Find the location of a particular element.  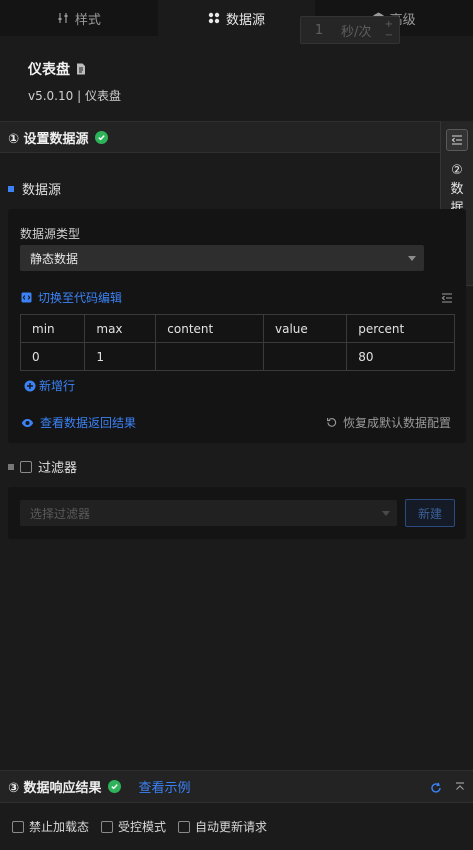

restore-default-link: 恢复成默认数据配置 is located at coordinates (388, 422).